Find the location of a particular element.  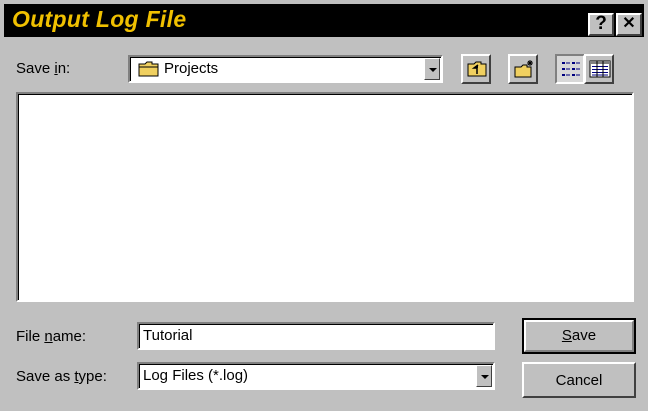

up-one-level-icon is located at coordinates (477, 71).